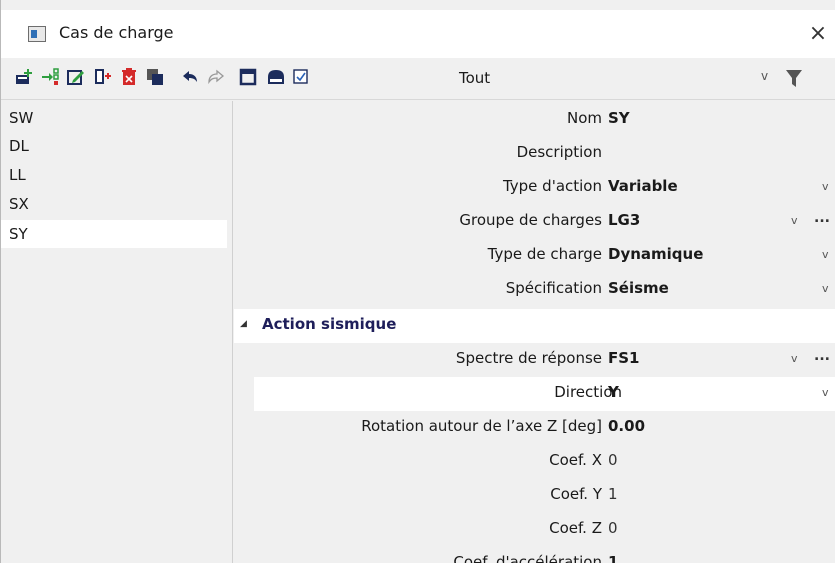 The width and height of the screenshot is (835, 563). Describe the element at coordinates (24, 77) in the screenshot. I see `new-load-case-icon` at that location.